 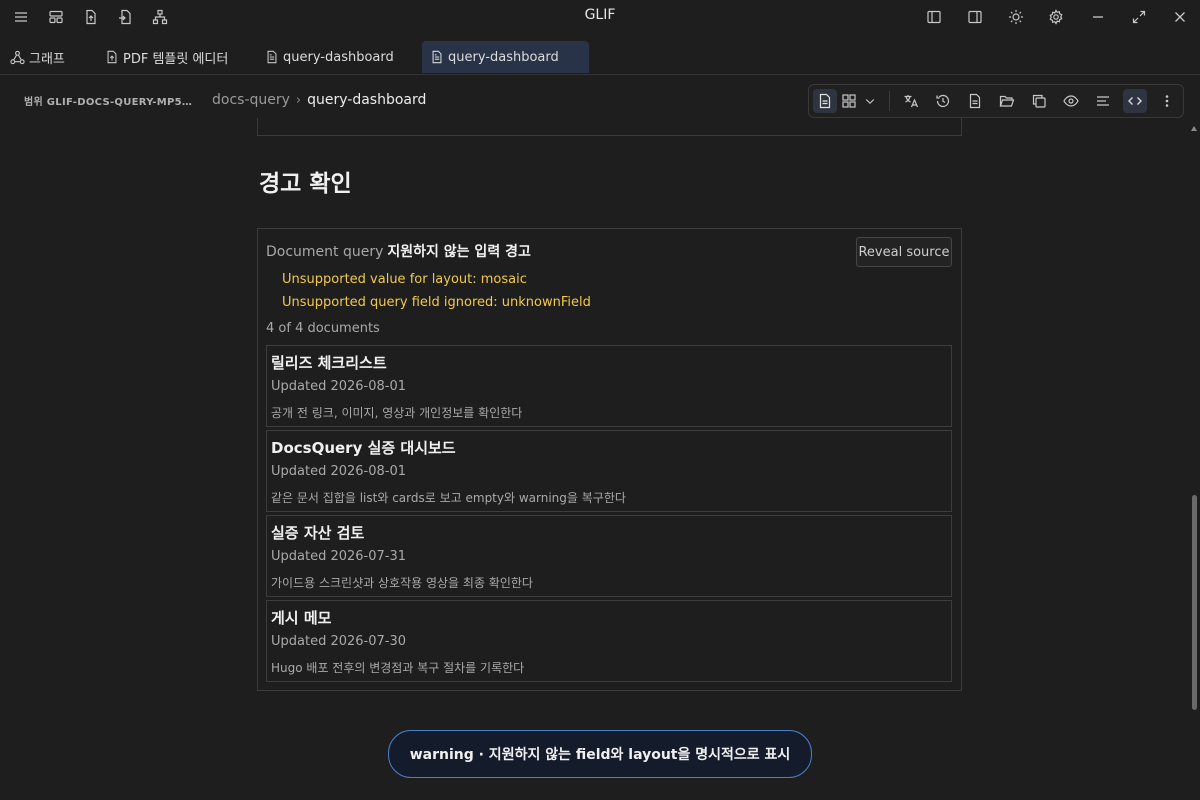 I want to click on gear-icon, so click(x=1056, y=17).